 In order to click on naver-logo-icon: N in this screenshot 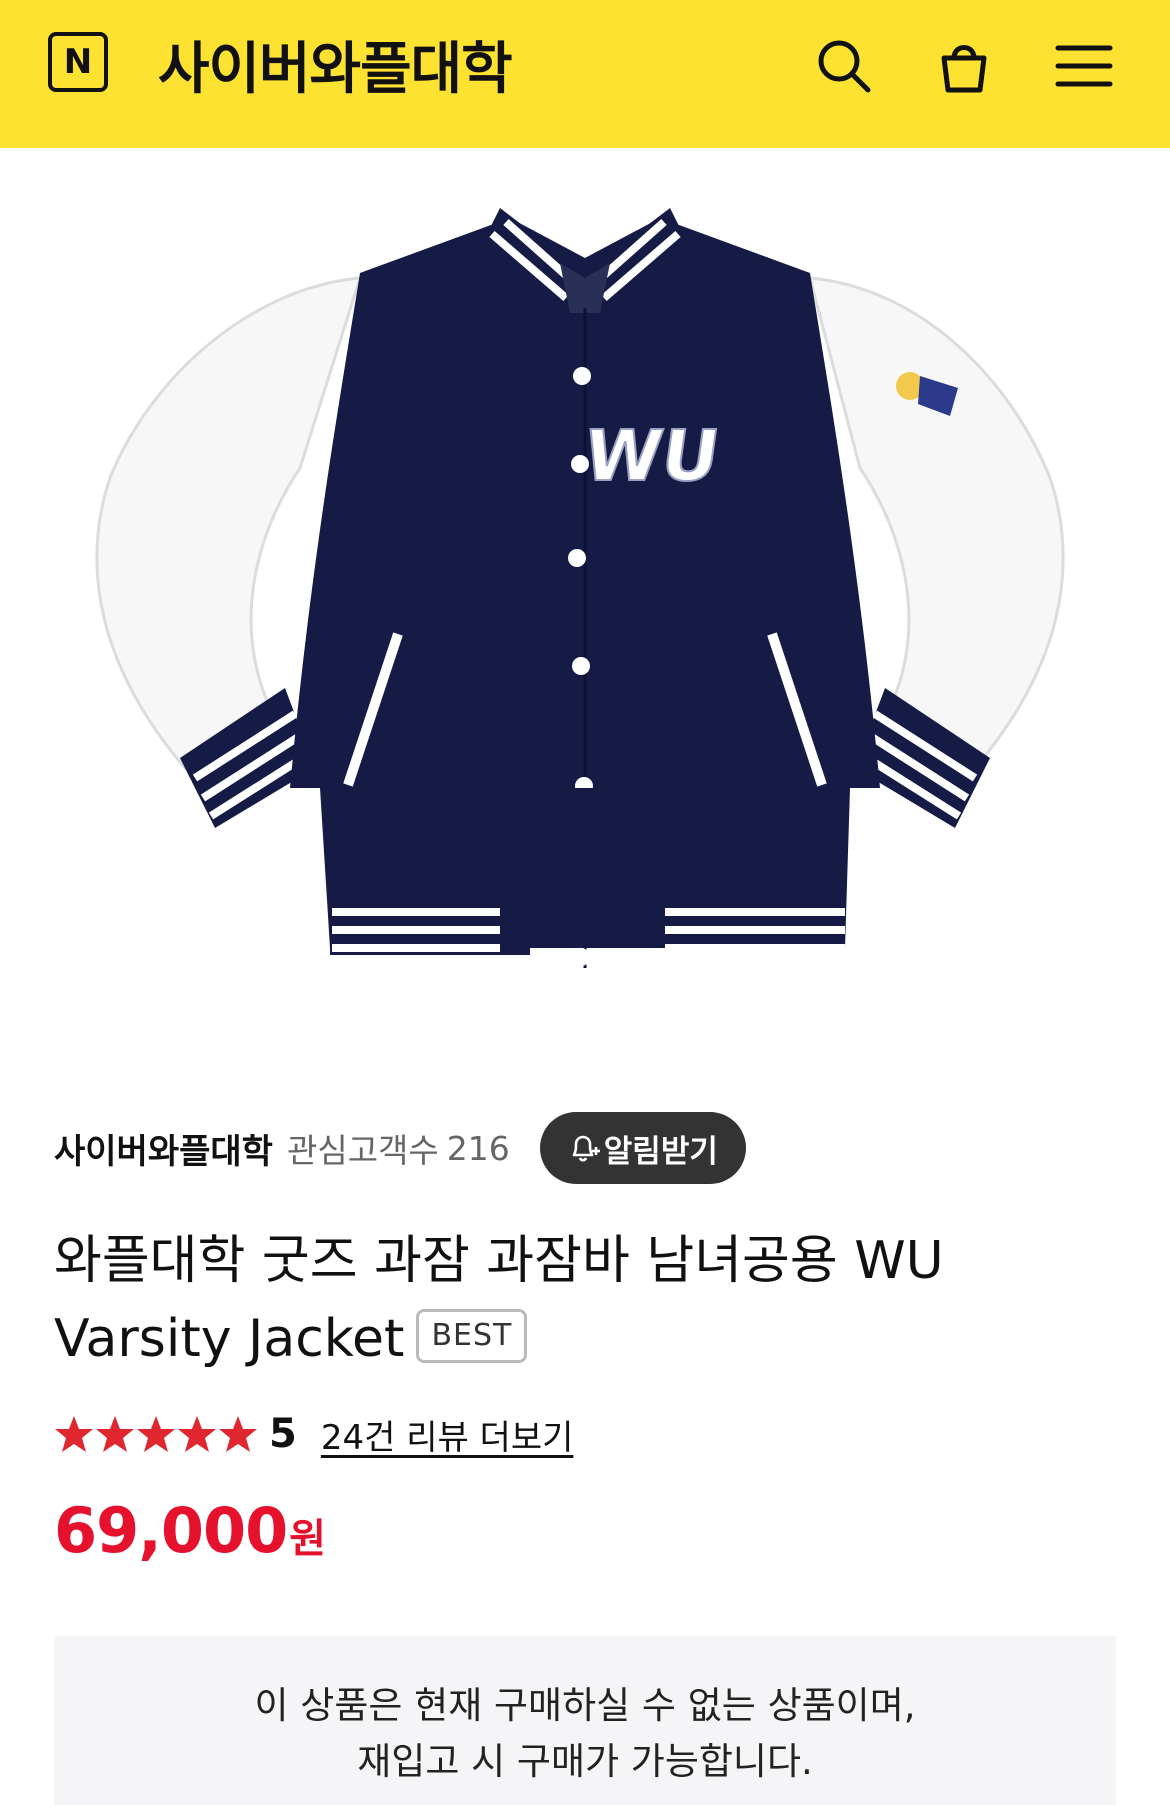, I will do `click(78, 62)`.